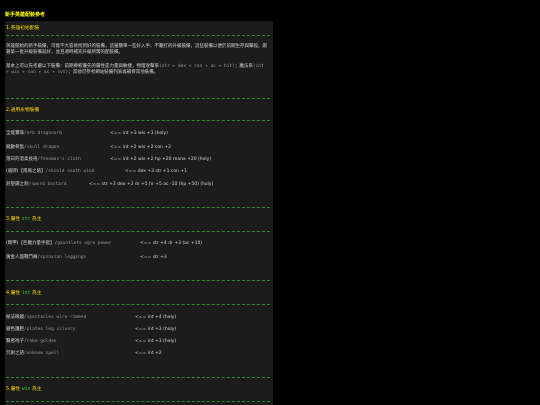 The width and height of the screenshot is (540, 405). Describe the element at coordinates (243, 66) in the screenshot. I see `para2-text-b: ；魔法系` at that location.